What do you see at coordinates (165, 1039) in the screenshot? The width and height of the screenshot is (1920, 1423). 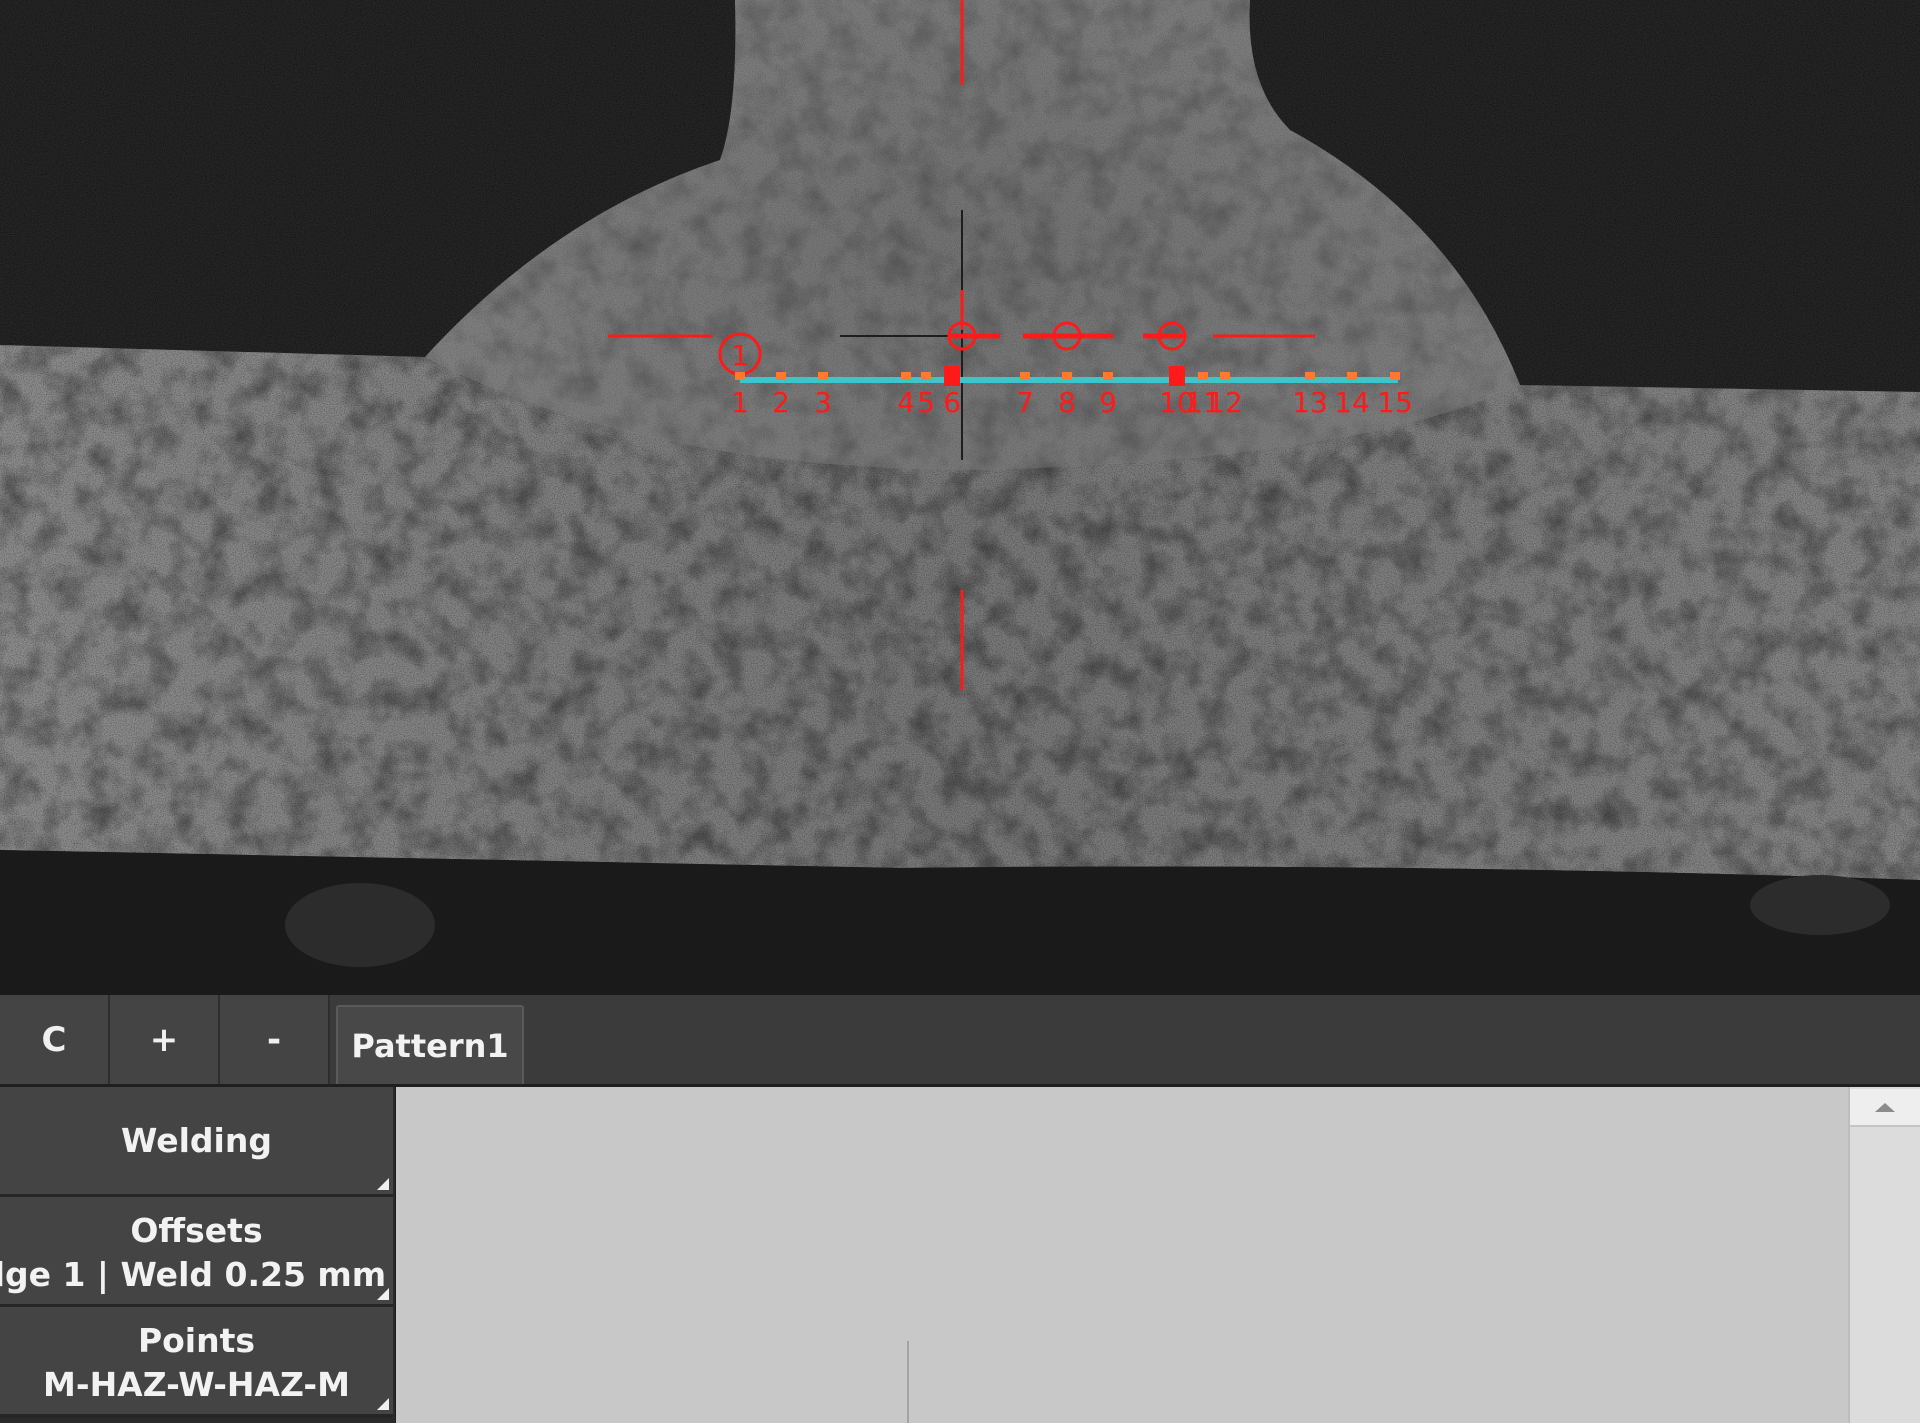 I see `add-pattern-button: +` at bounding box center [165, 1039].